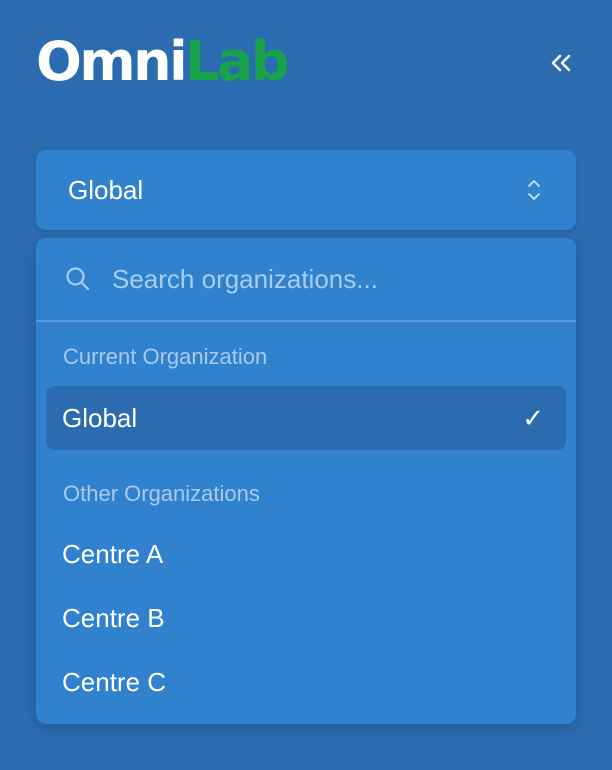 This screenshot has height=770, width=612. Describe the element at coordinates (534, 190) in the screenshot. I see `chevron-up-down-icon` at that location.